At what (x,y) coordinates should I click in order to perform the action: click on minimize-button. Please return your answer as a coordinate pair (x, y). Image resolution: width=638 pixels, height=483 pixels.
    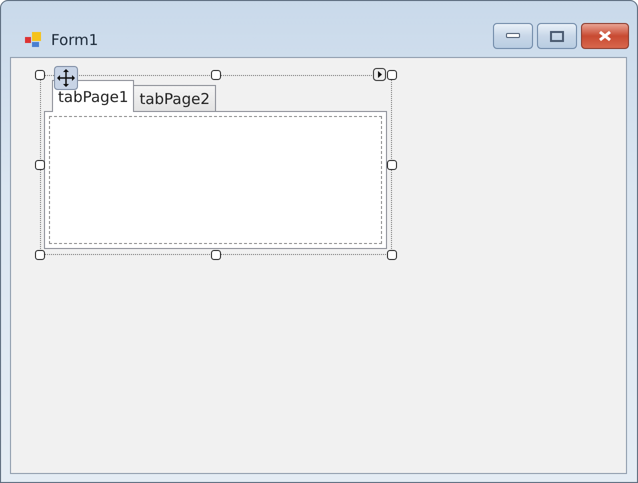
    Looking at the image, I should click on (513, 36).